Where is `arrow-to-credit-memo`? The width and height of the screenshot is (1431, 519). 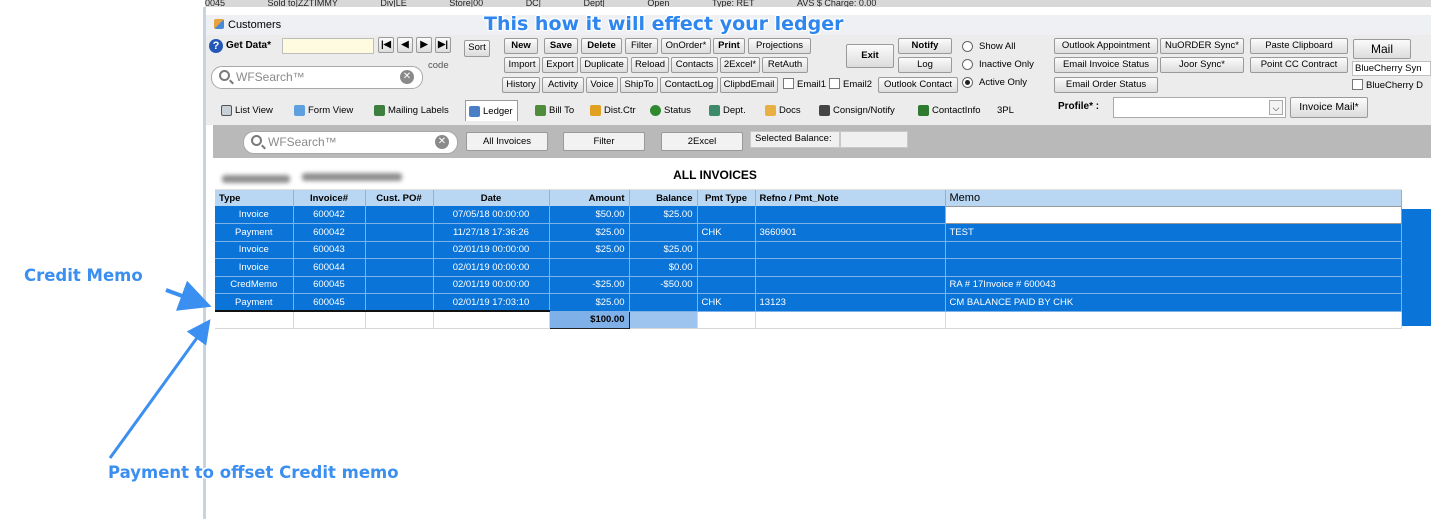 arrow-to-credit-memo is located at coordinates (188, 295).